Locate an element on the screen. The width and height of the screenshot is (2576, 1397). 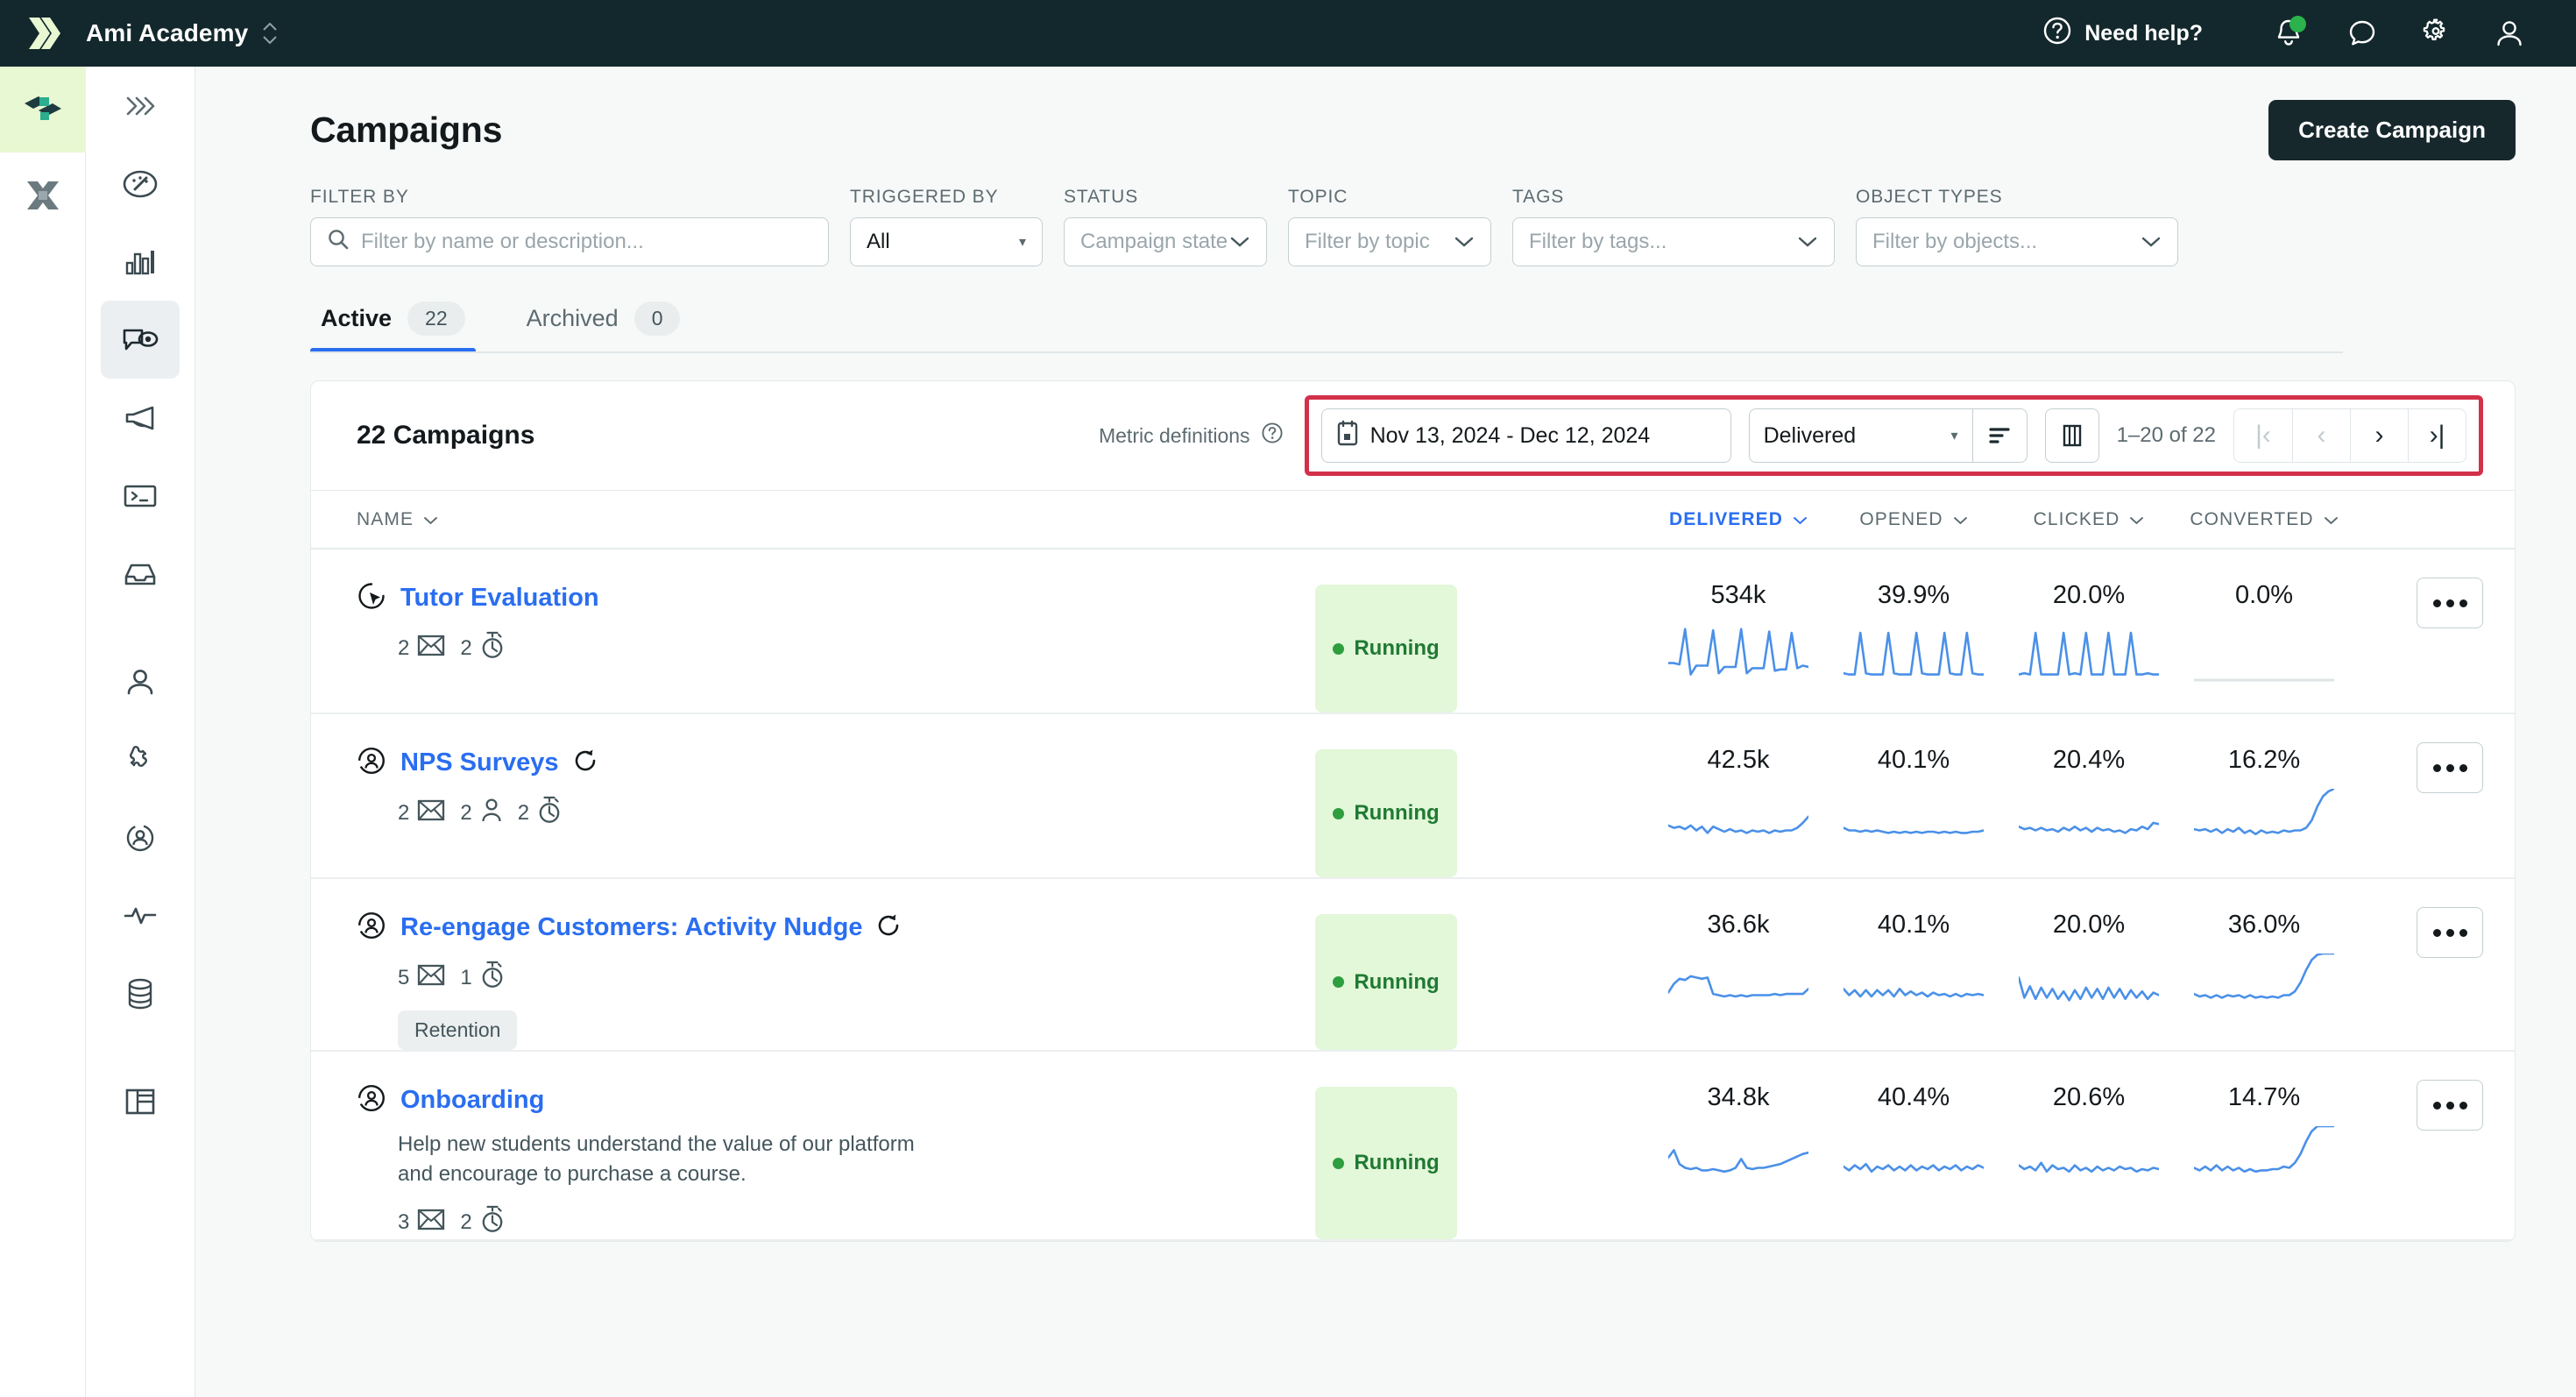
data-index-database-icon is located at coordinates (140, 993).